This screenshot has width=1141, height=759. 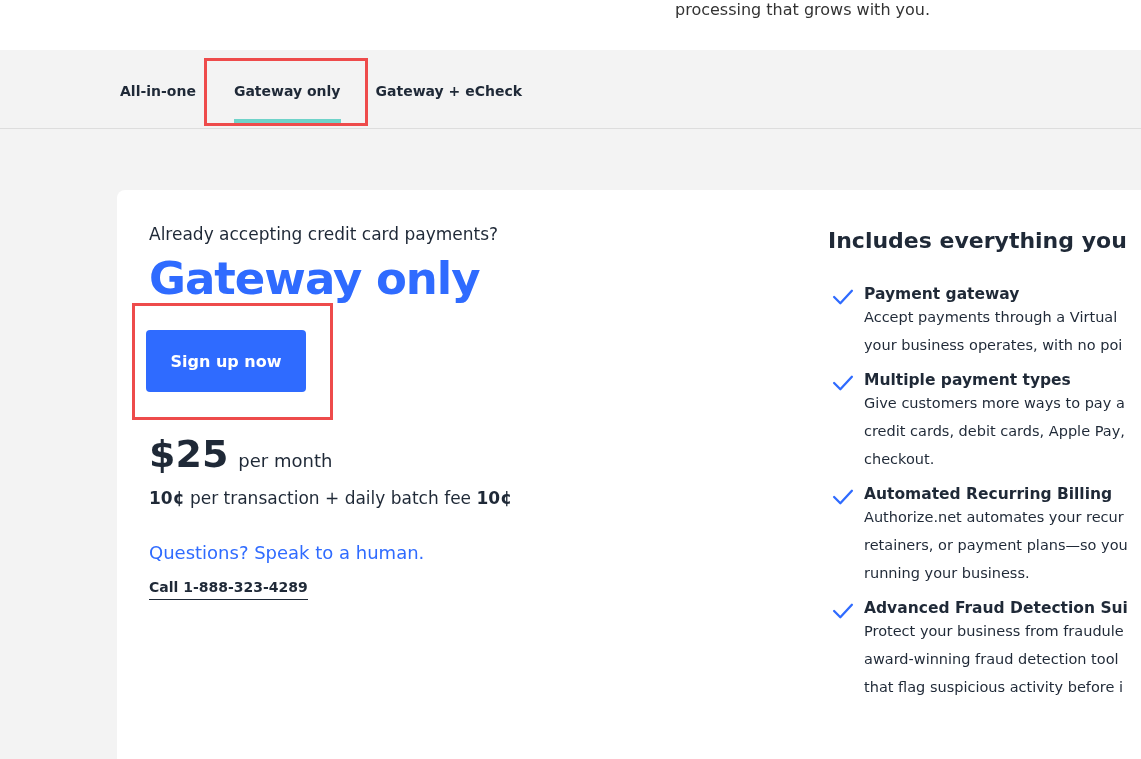 I want to click on phone-link: Call 1-888-323-4289, so click(x=228, y=589).